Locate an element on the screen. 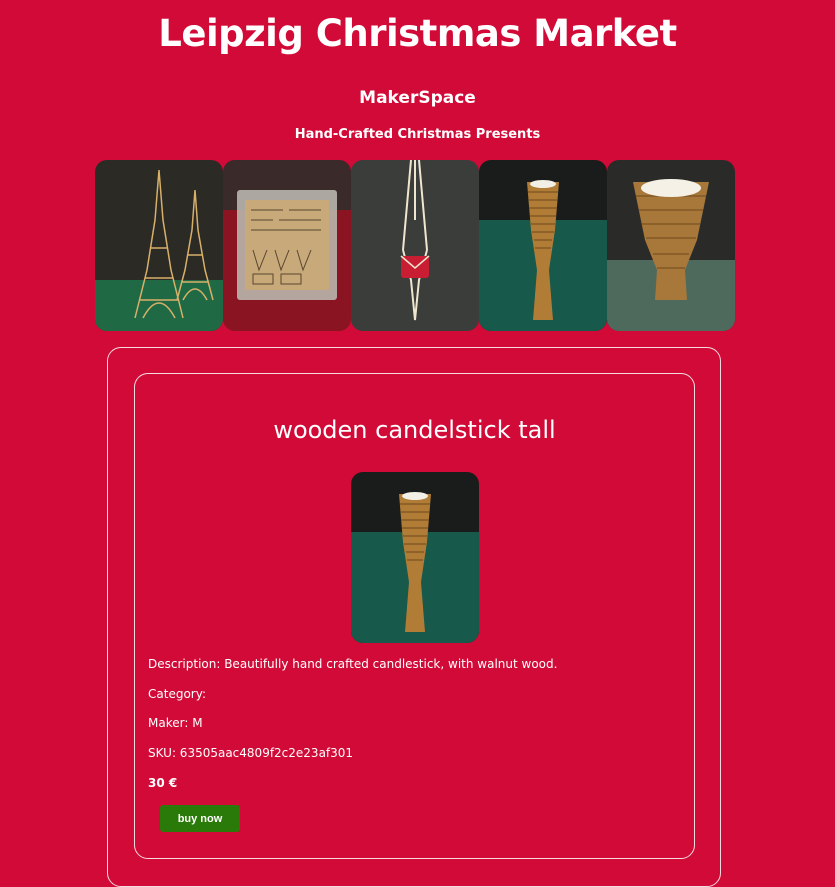  tealight-holder-image is located at coordinates (671, 245).